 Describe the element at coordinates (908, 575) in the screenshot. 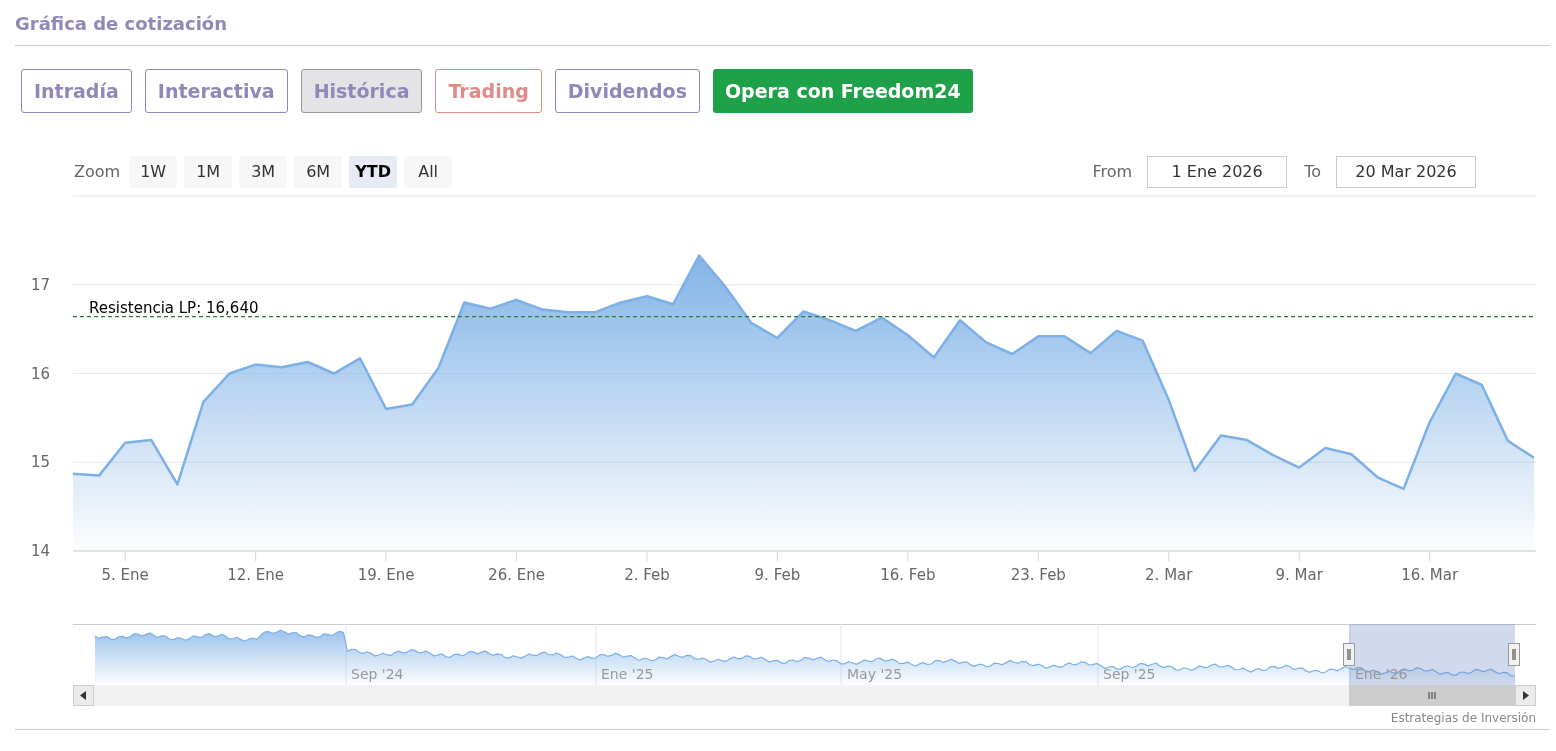

I see `x-axis-label: 16. Feb` at that location.